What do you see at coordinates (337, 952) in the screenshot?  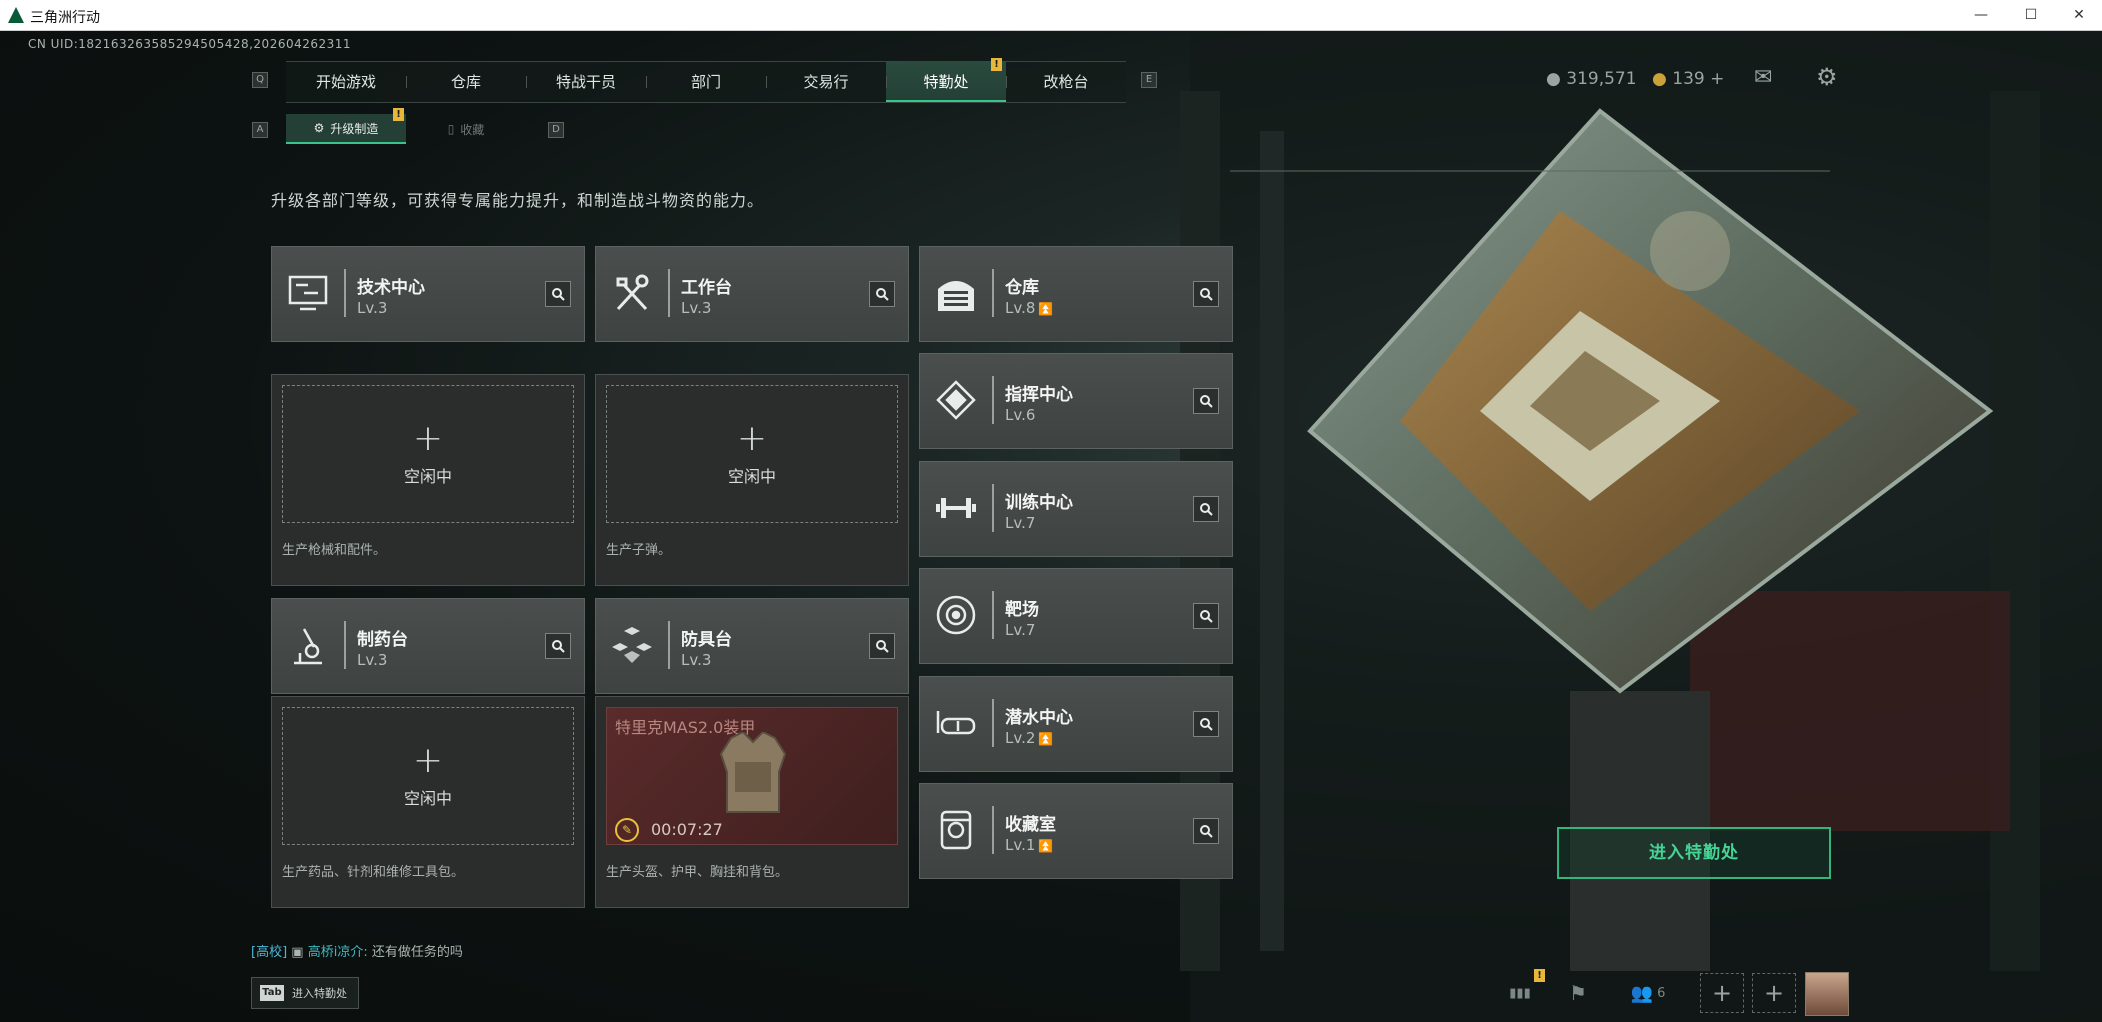 I see `chat-sender: 高桥i凉介:` at bounding box center [337, 952].